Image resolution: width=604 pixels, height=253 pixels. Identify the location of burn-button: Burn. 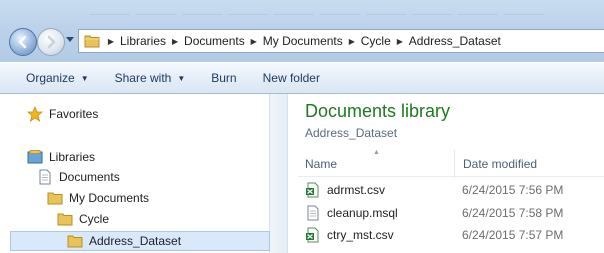
(223, 78).